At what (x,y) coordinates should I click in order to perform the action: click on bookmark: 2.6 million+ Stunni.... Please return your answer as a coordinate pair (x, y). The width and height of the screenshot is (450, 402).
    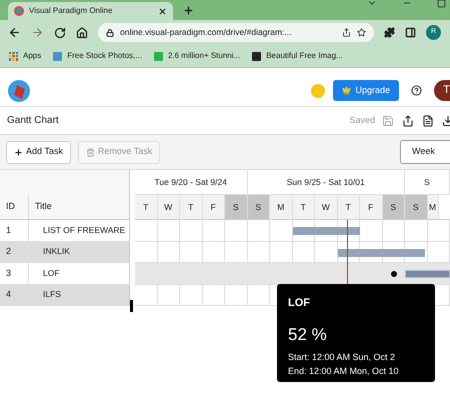
    Looking at the image, I should click on (197, 56).